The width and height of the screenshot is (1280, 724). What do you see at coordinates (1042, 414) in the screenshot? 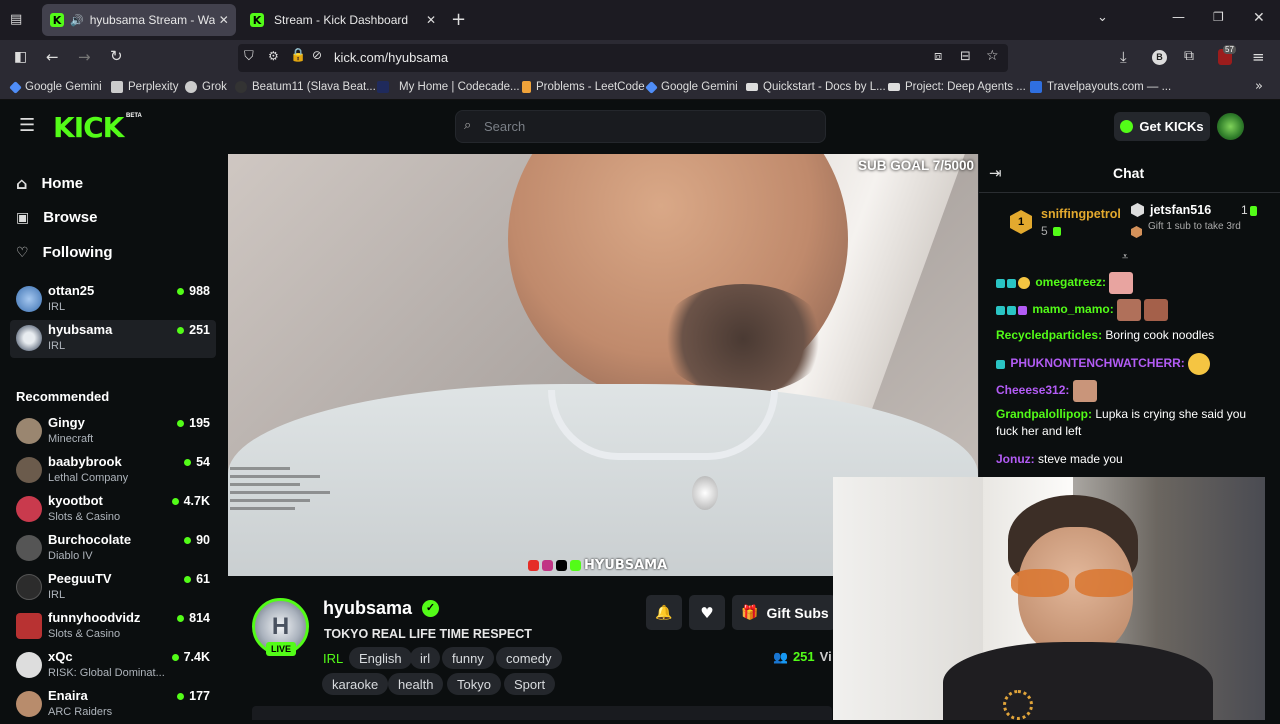
I see `chat-username: Grandpalollipop` at bounding box center [1042, 414].